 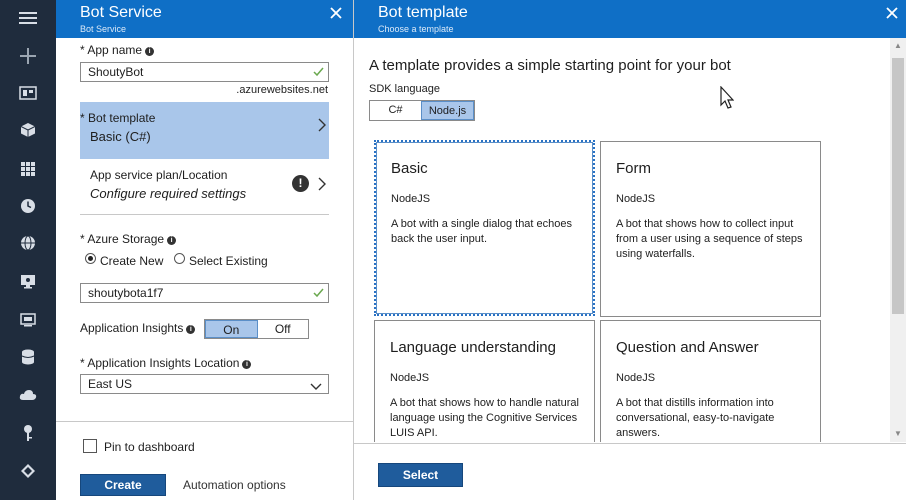 What do you see at coordinates (28, 243) in the screenshot?
I see `globe-icon` at bounding box center [28, 243].